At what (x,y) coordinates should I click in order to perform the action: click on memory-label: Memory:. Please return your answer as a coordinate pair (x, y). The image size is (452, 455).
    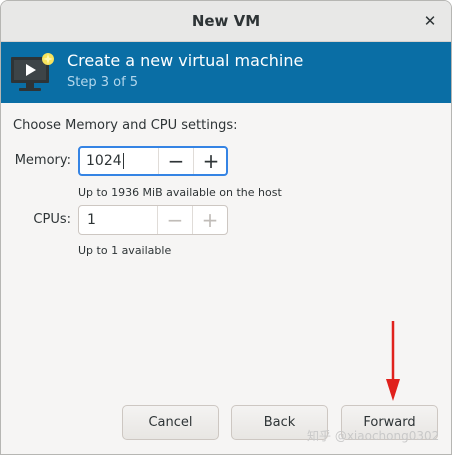
    Looking at the image, I should click on (42, 160).